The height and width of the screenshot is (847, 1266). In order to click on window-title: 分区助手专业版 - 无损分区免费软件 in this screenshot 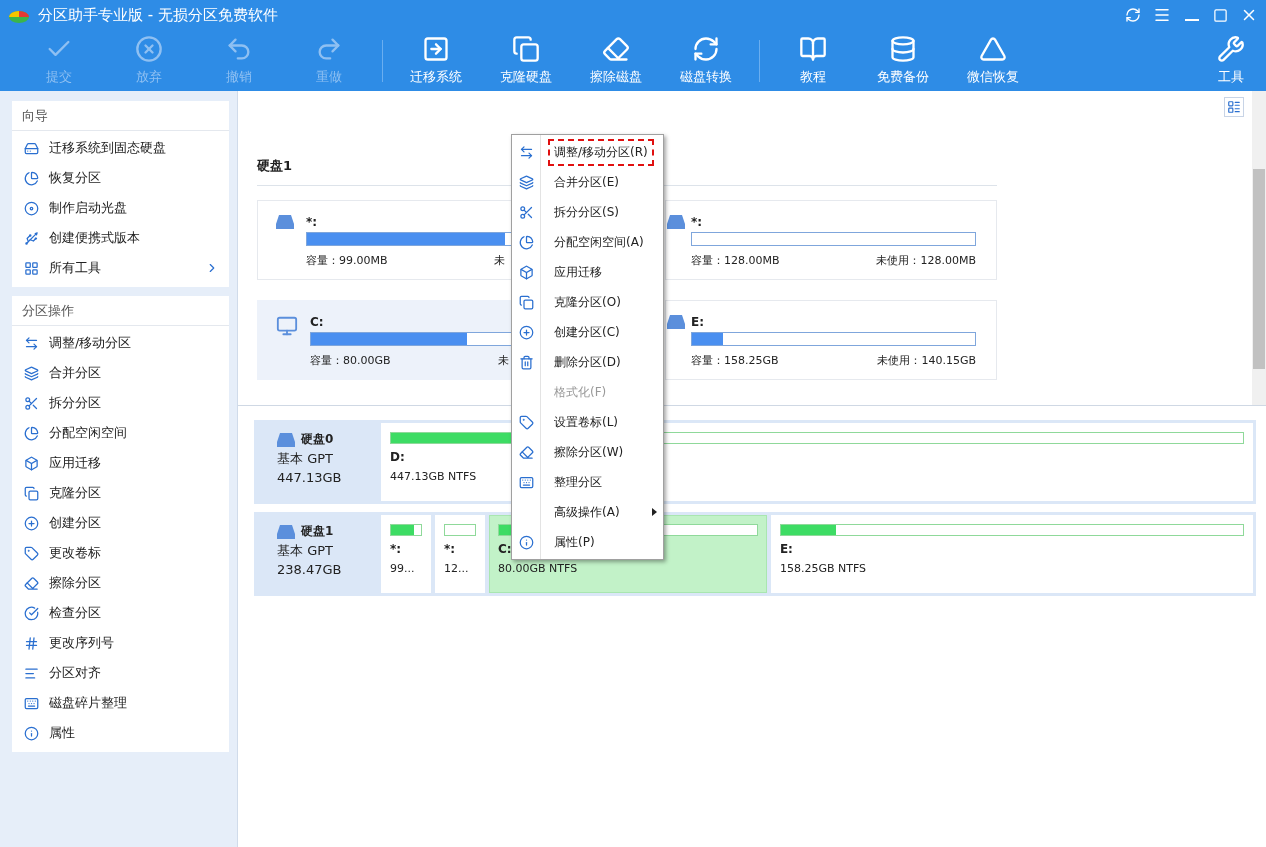, I will do `click(158, 15)`.